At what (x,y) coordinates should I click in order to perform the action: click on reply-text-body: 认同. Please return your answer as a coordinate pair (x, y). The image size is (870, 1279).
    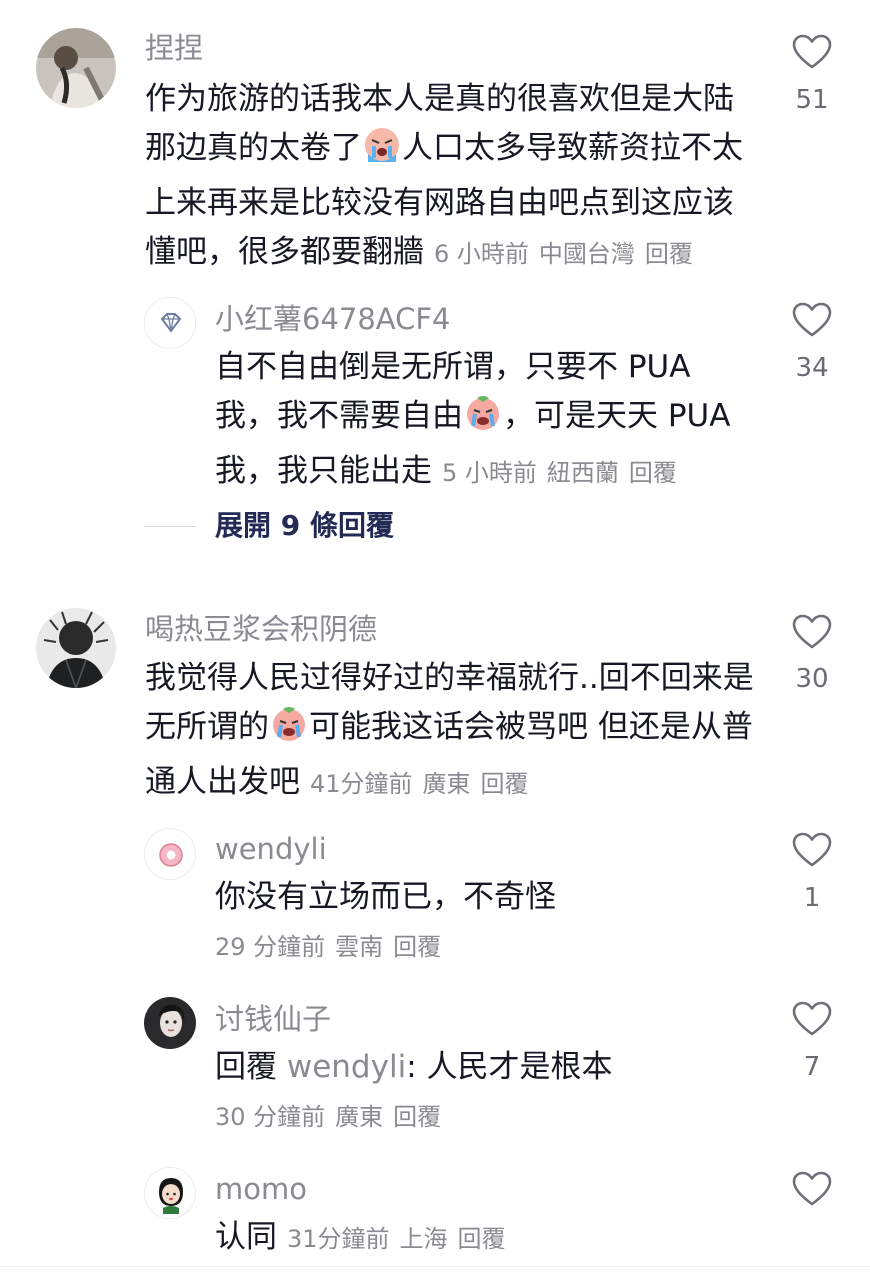
    Looking at the image, I should click on (246, 1237).